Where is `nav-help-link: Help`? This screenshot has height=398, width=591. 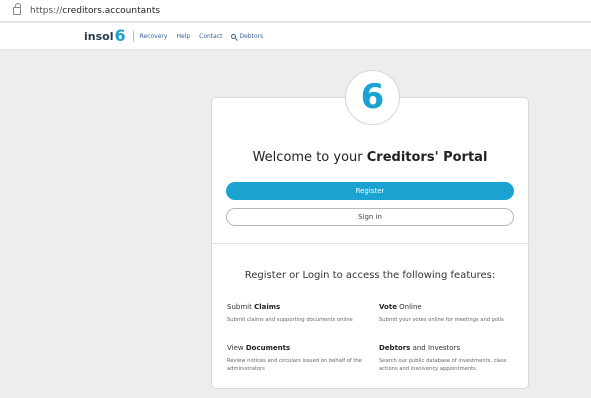
nav-help-link: Help is located at coordinates (183, 36).